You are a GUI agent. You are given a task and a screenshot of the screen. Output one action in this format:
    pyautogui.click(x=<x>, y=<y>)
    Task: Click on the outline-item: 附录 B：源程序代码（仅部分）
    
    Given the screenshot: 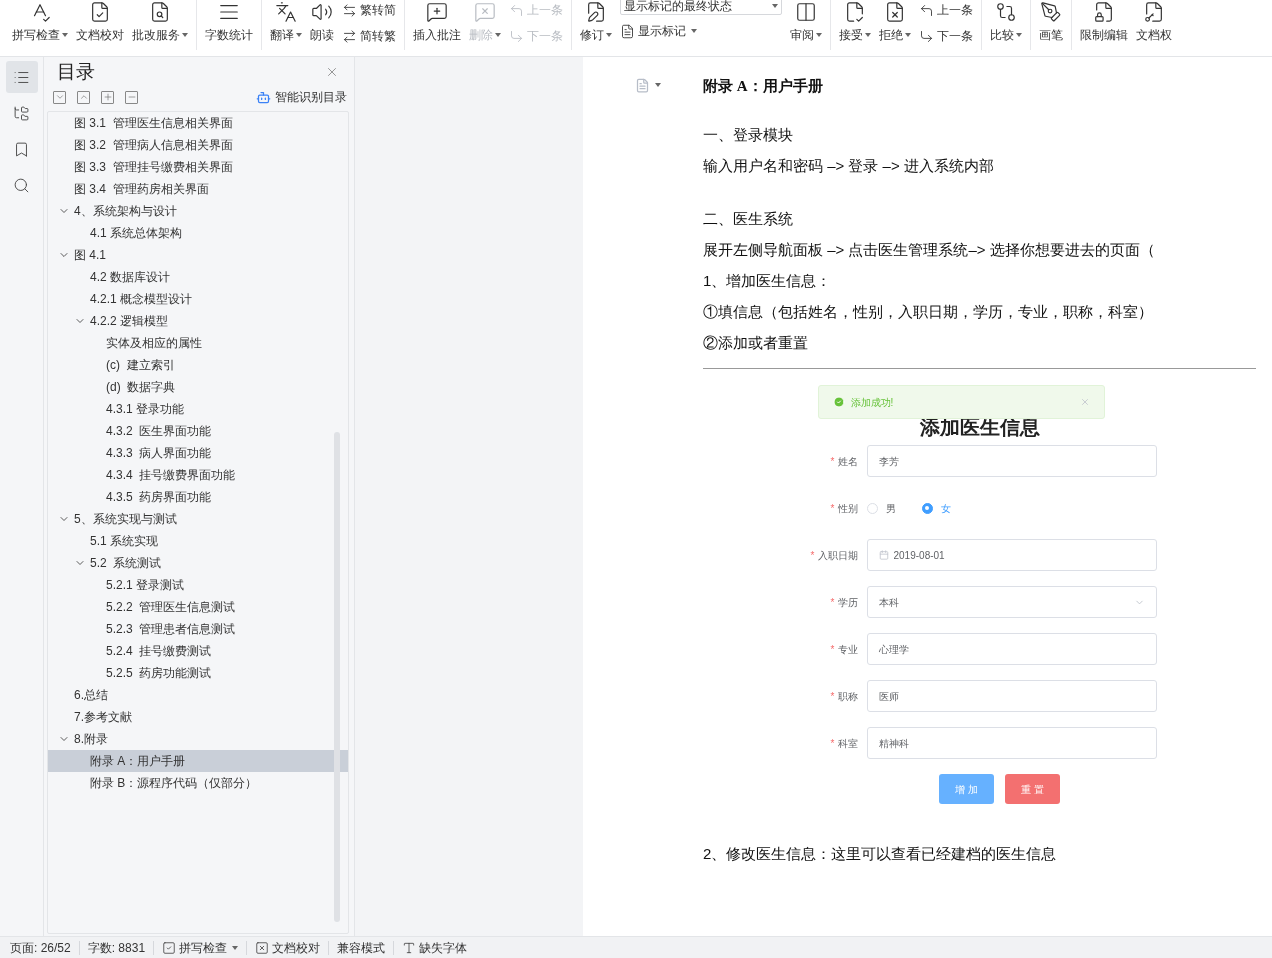 What is the action you would take?
    pyautogui.click(x=198, y=783)
    